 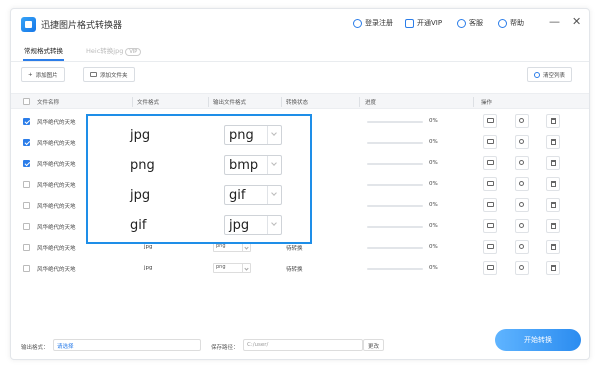 What do you see at coordinates (300, 268) in the screenshot?
I see `table-row: 风华绝代的天地 jpg png 待转换 0%` at bounding box center [300, 268].